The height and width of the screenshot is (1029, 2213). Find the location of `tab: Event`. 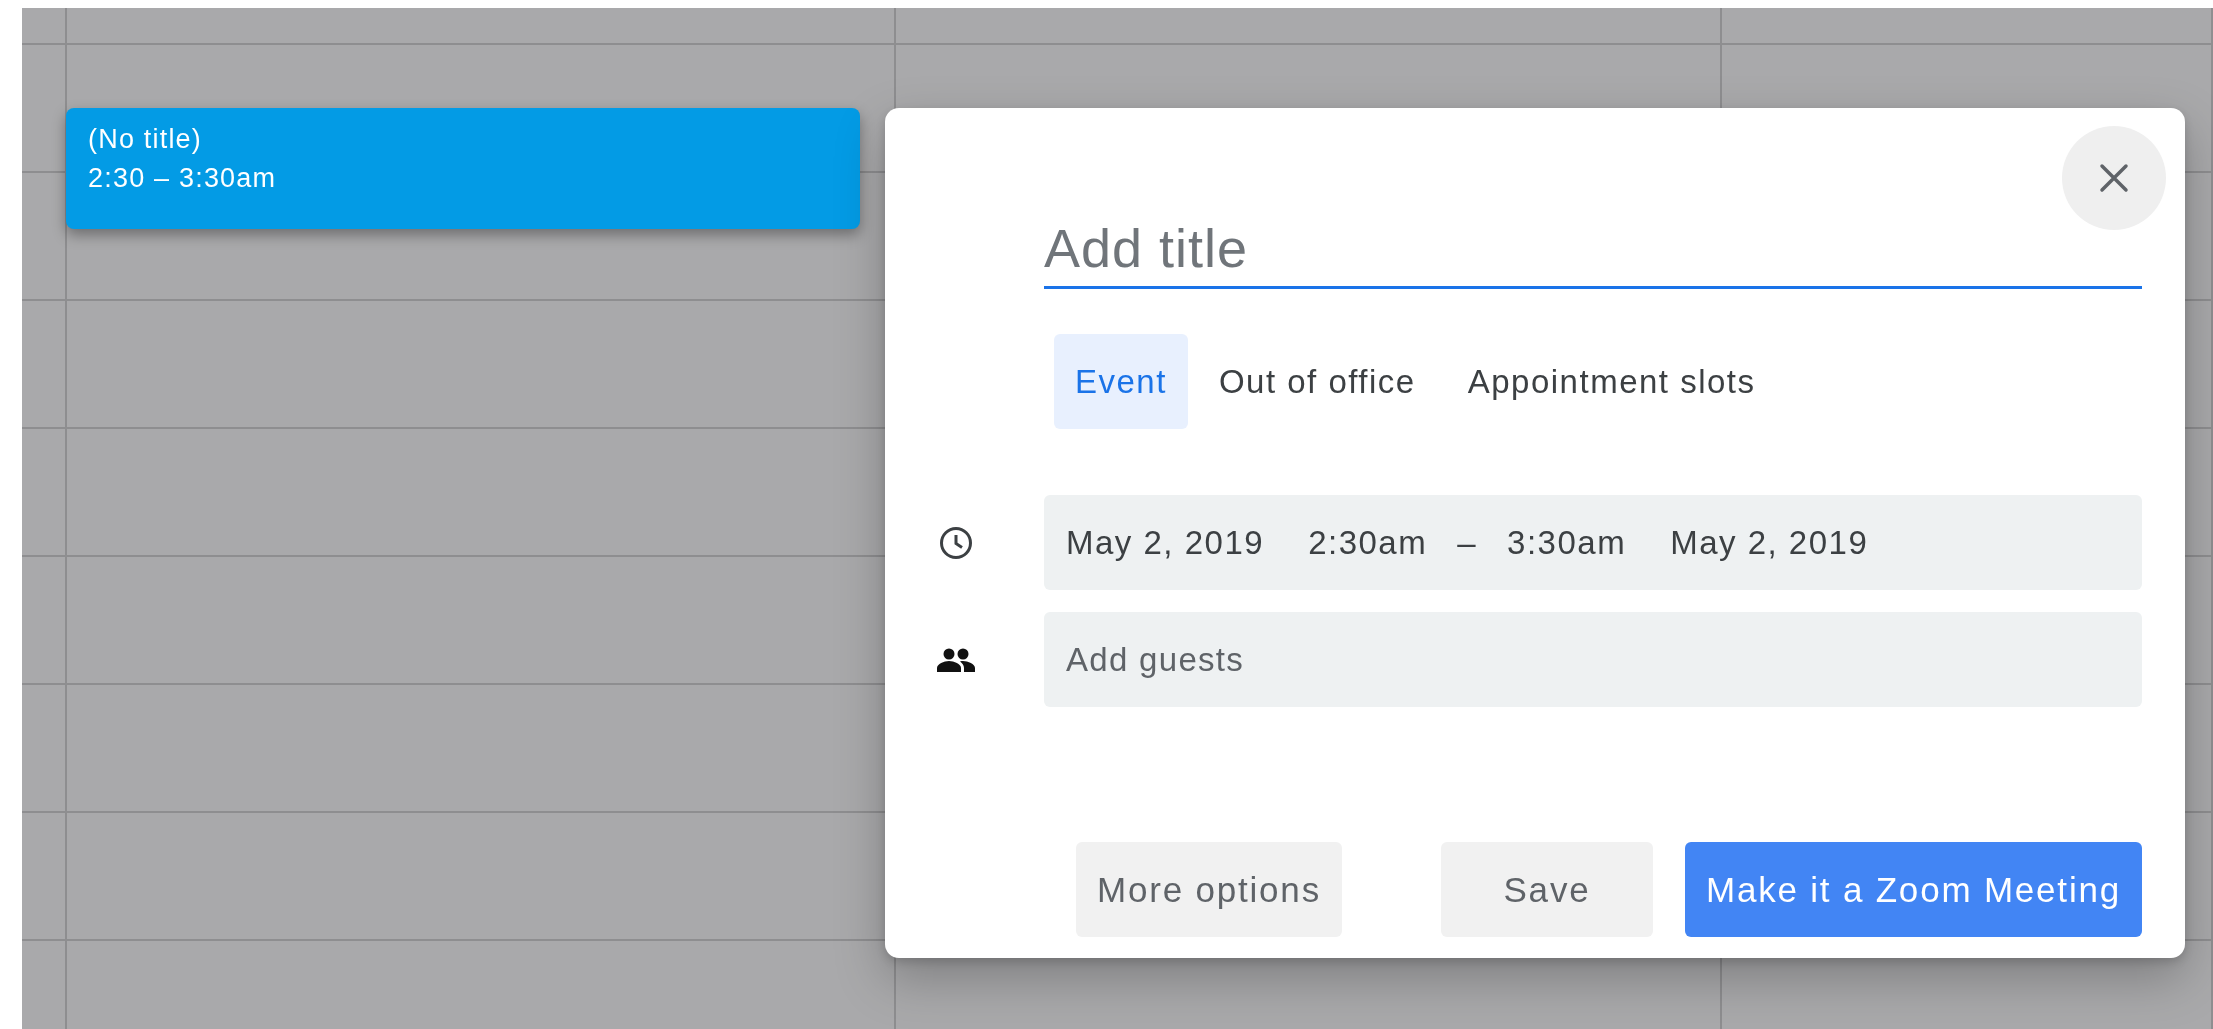

tab: Event is located at coordinates (1121, 381).